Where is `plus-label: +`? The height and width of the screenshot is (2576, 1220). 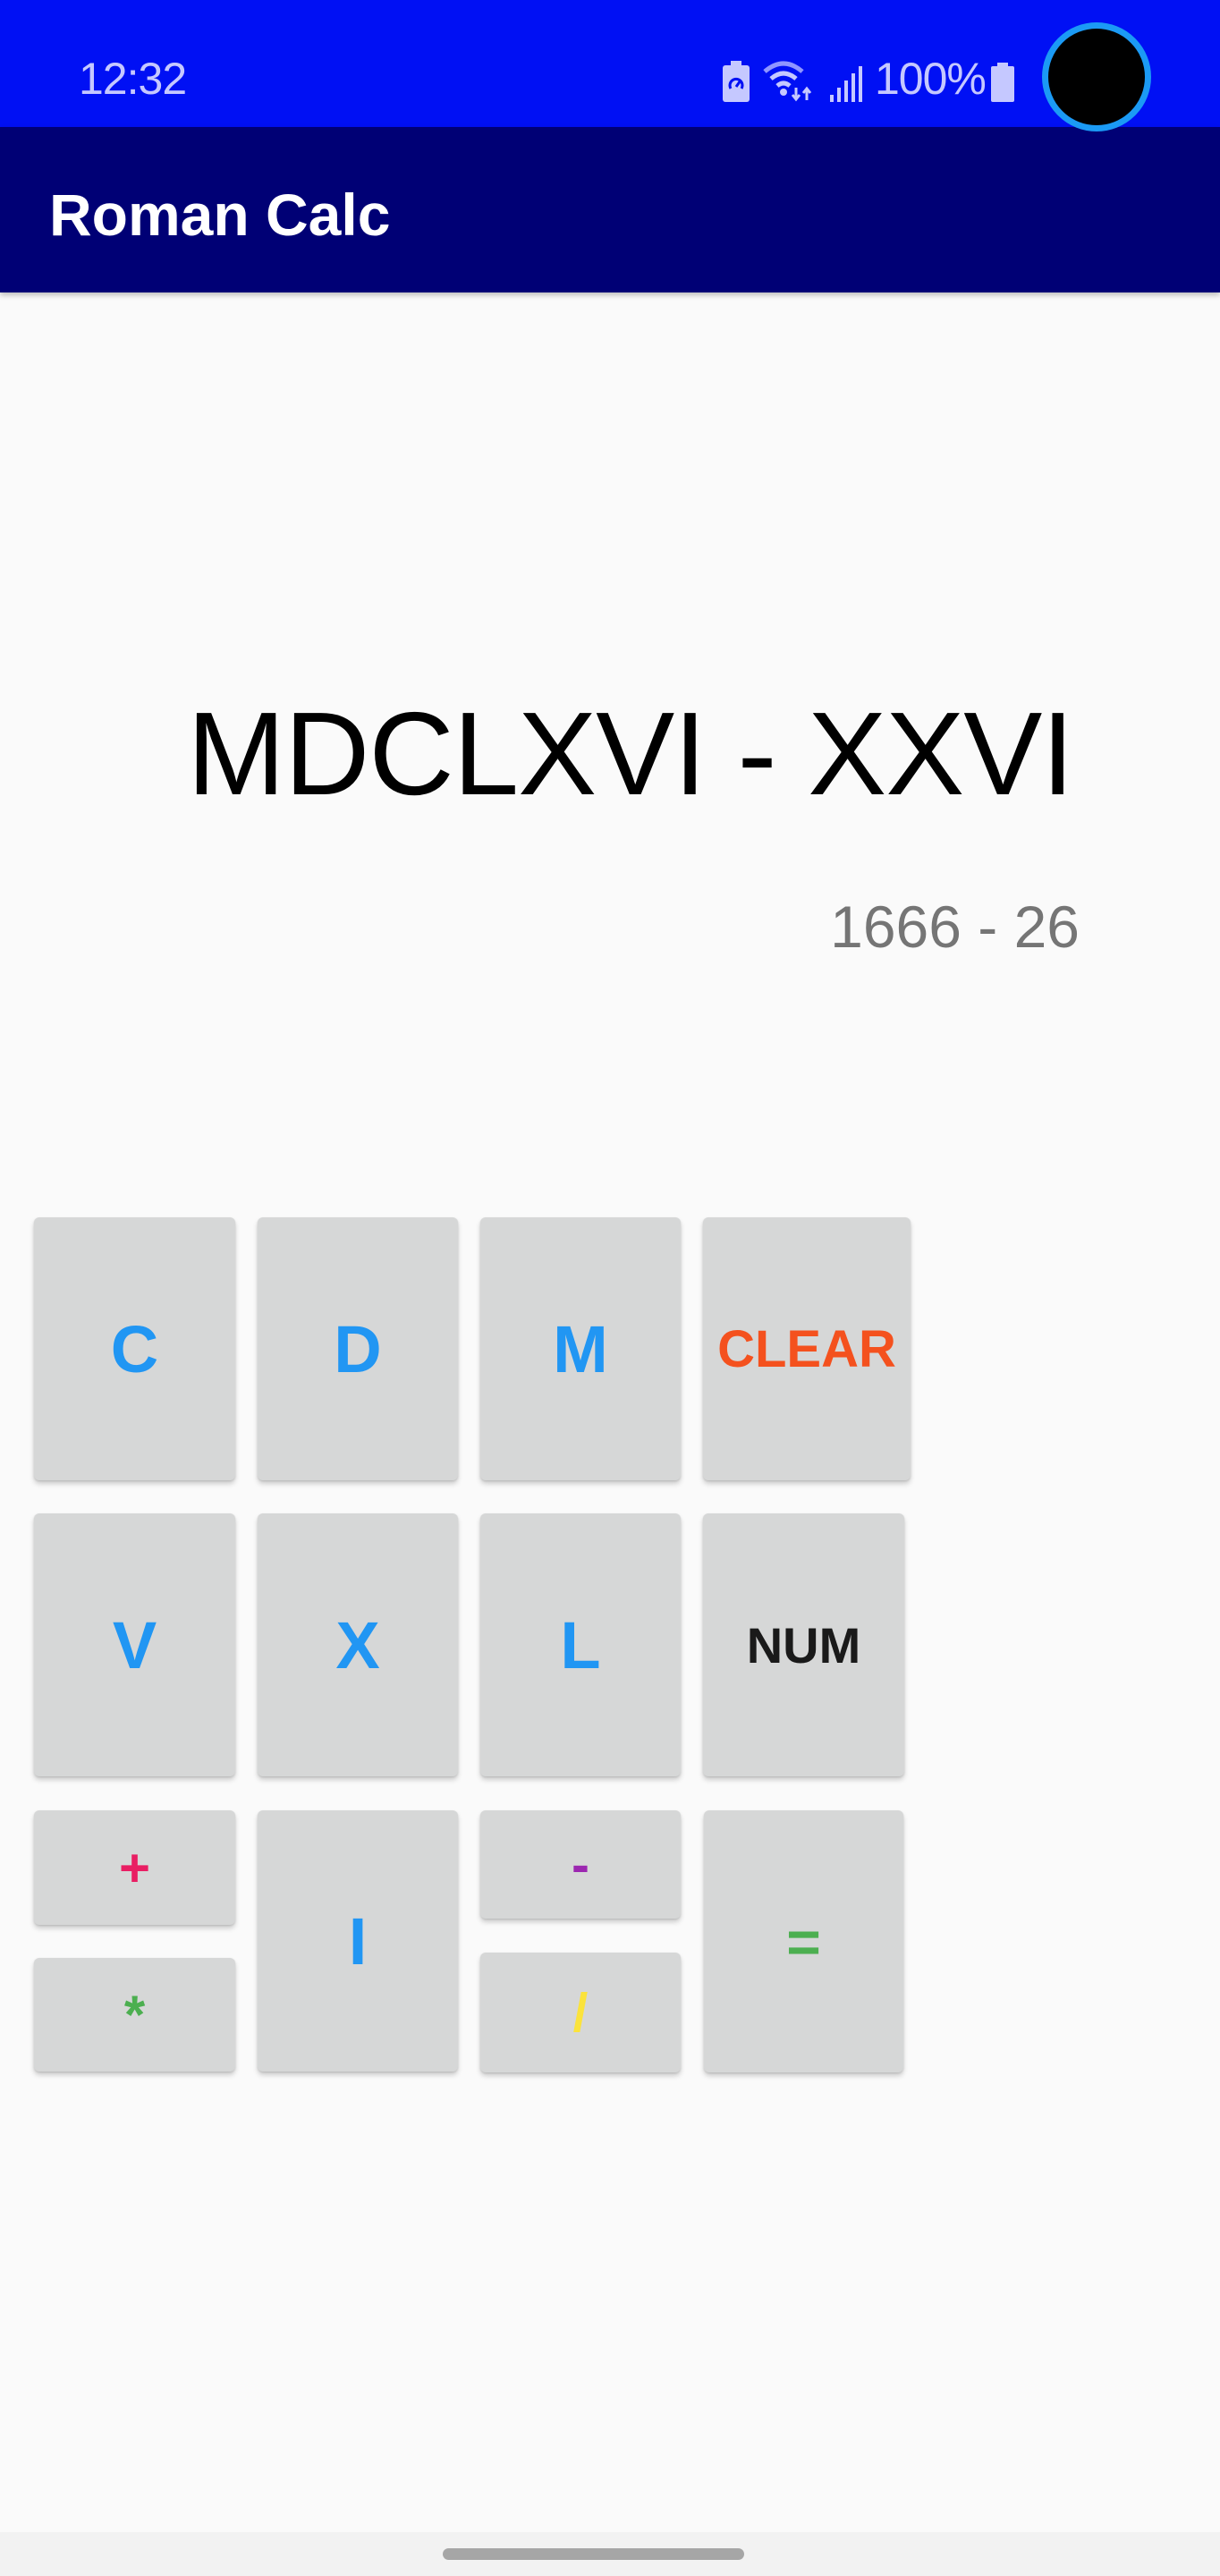 plus-label: + is located at coordinates (134, 1867).